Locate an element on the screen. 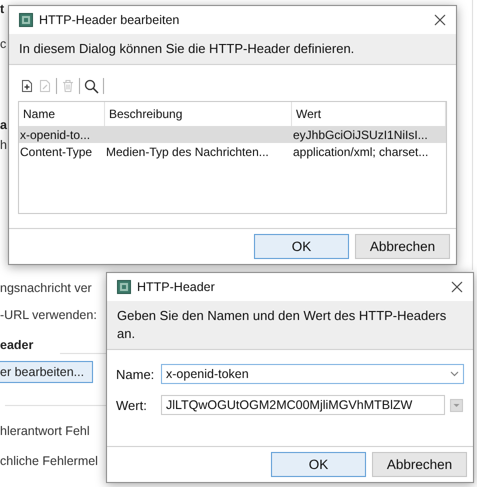  window-title: HTTP-Header bearbeiten is located at coordinates (109, 20).